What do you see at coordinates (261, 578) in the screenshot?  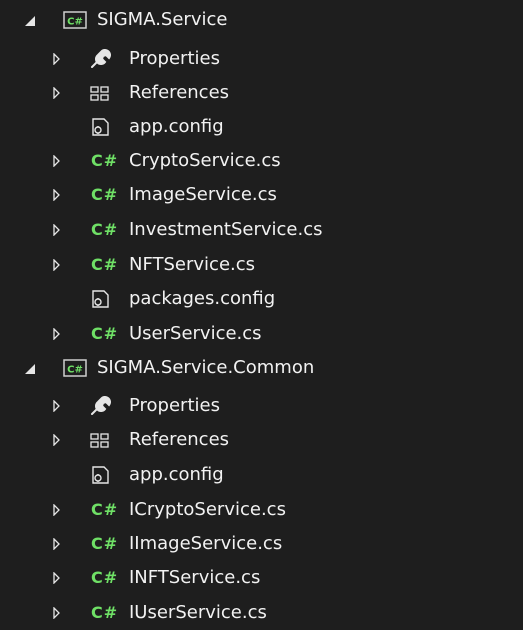 I see `tree-item-cs-file: C# INFTService.cs` at bounding box center [261, 578].